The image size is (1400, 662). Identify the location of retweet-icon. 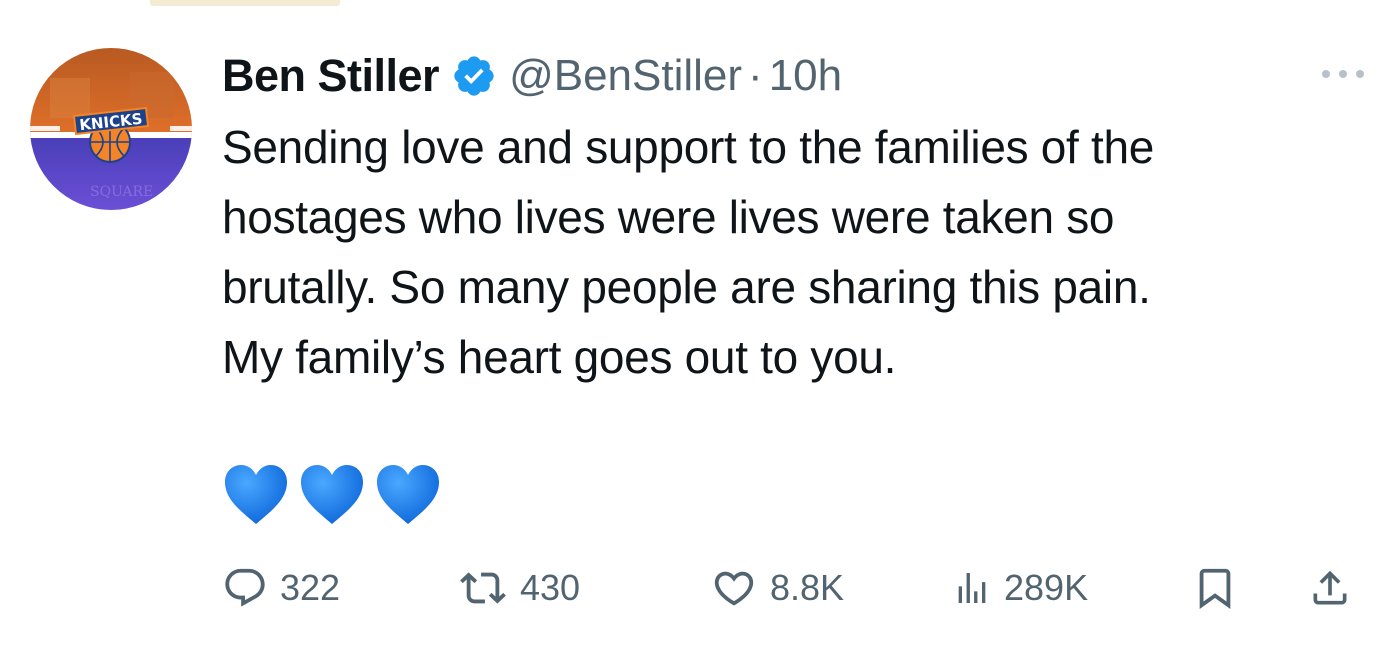
(483, 588).